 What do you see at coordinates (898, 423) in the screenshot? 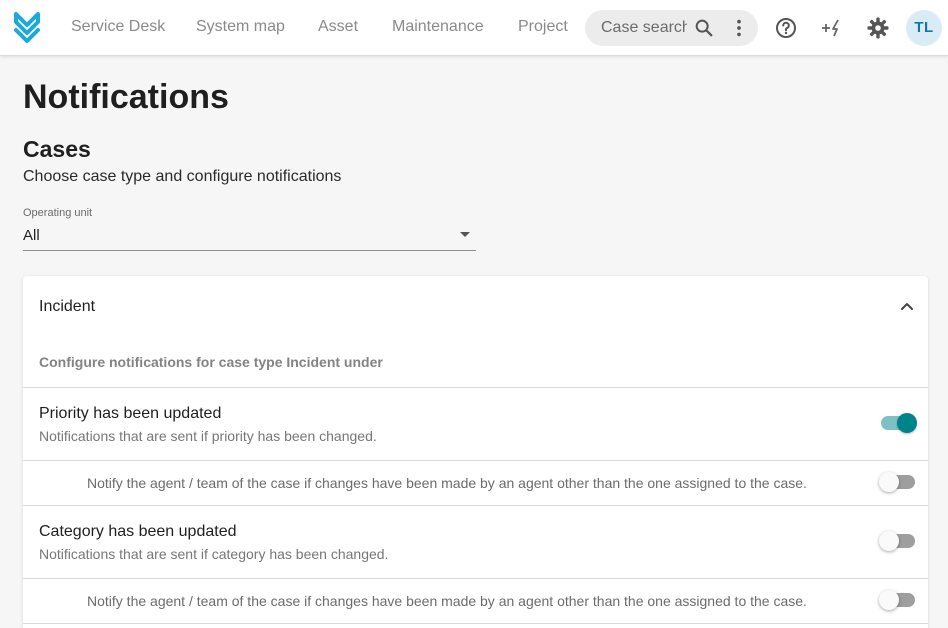
I see `priority-updated-toggle` at bounding box center [898, 423].